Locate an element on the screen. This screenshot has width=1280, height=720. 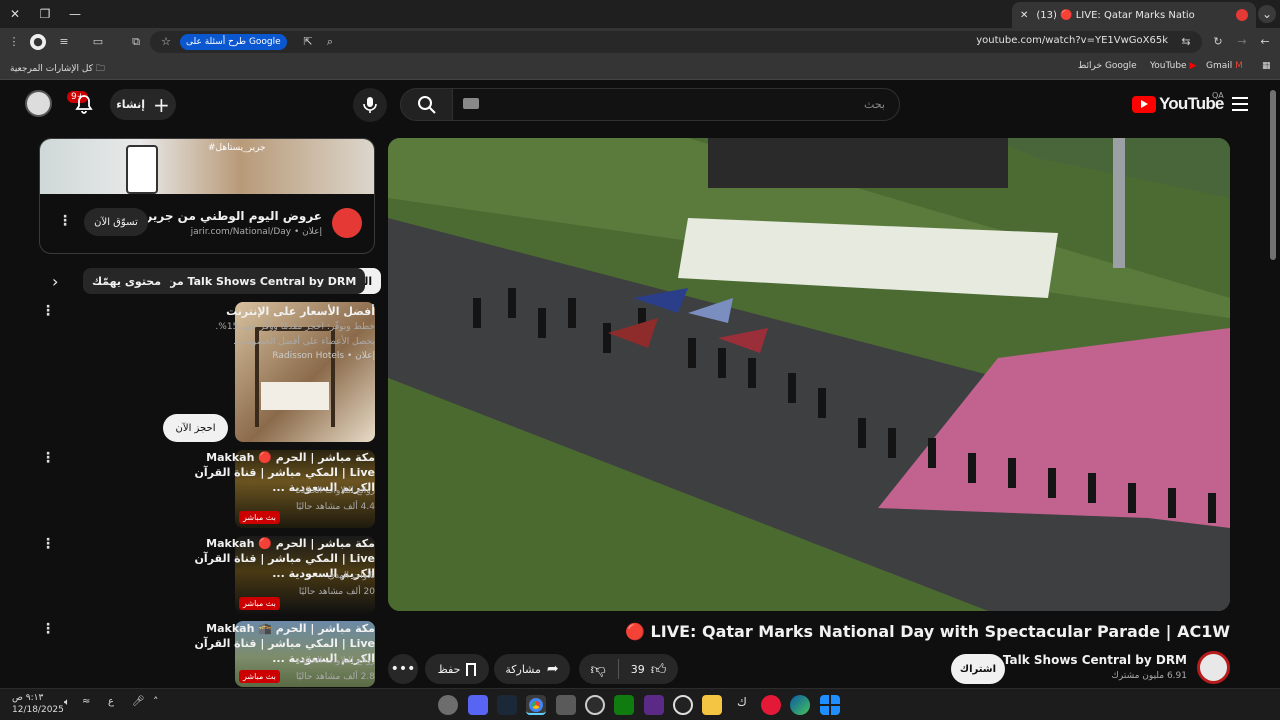
ask-google-button: طرح أسئلة على Google is located at coordinates (233, 42).